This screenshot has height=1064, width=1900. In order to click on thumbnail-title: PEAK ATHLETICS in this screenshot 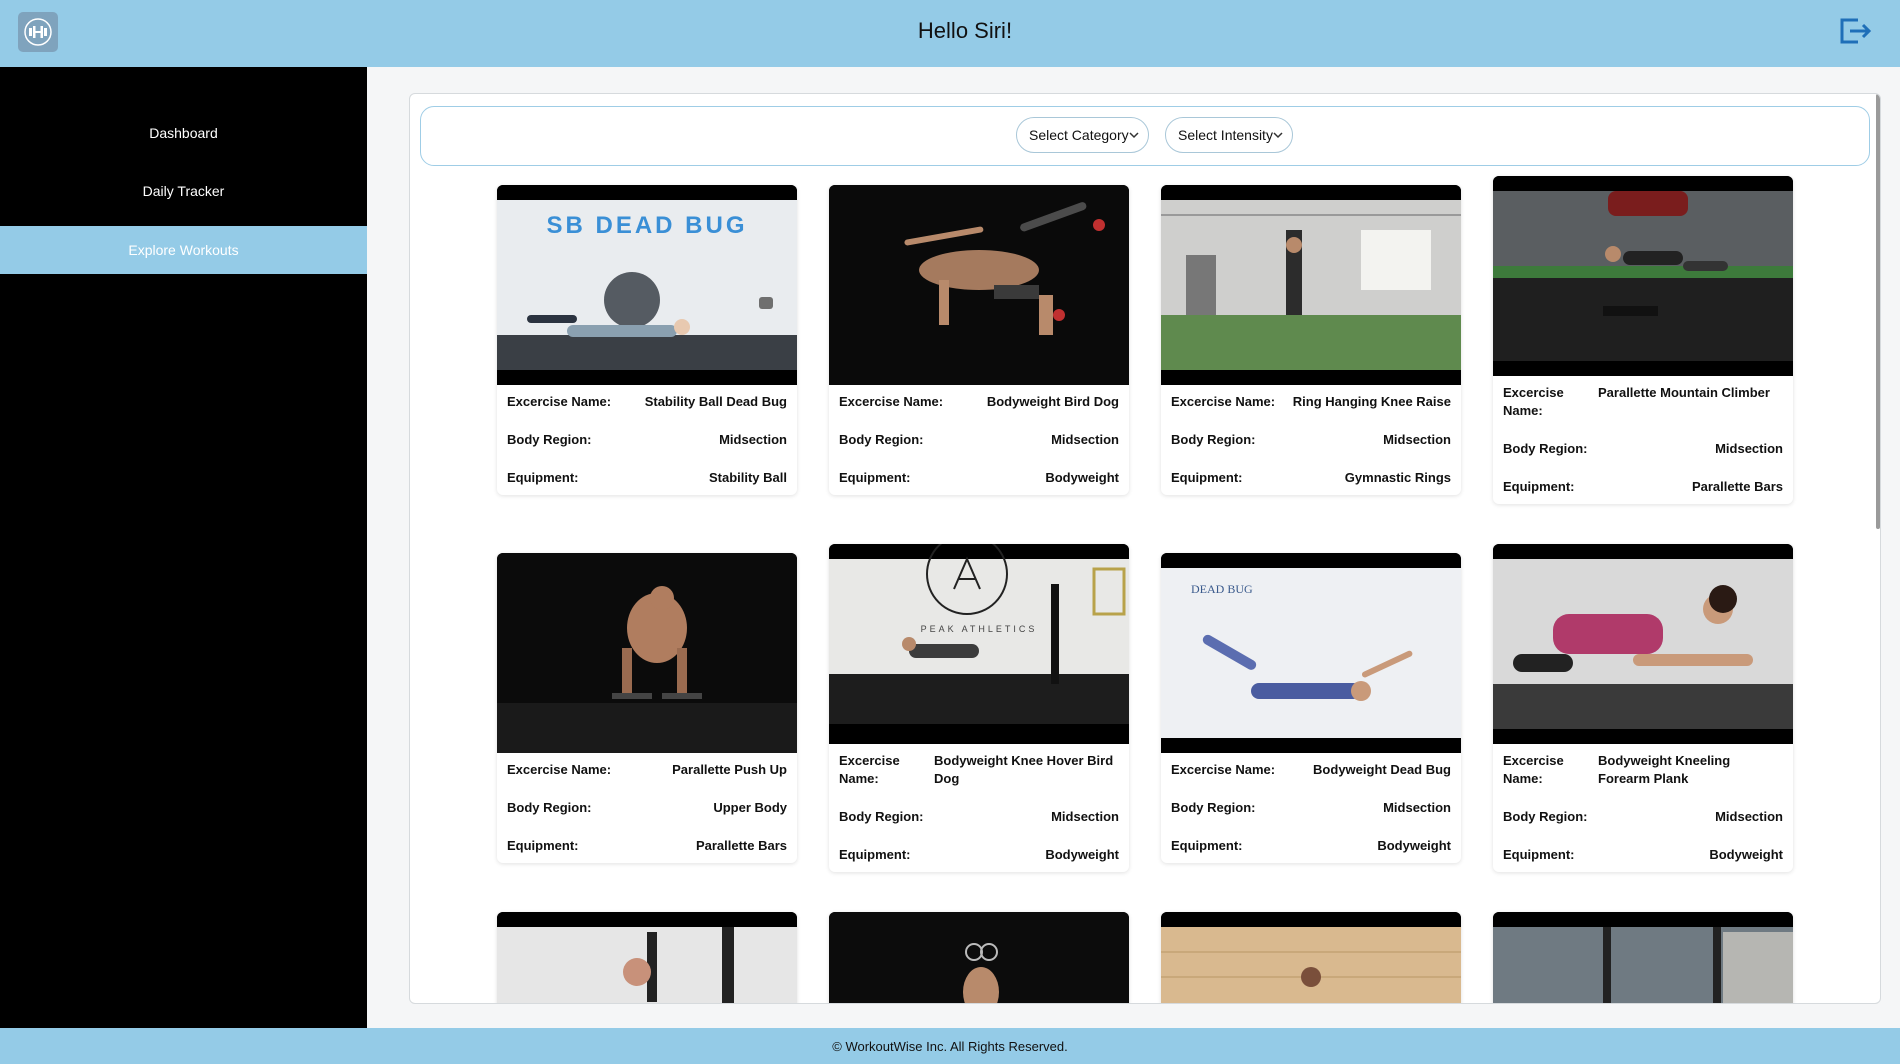, I will do `click(979, 629)`.